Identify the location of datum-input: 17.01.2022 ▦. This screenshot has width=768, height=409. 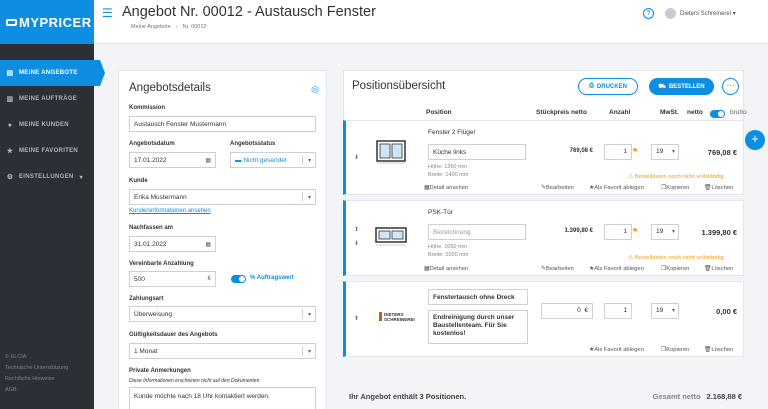
(172, 160).